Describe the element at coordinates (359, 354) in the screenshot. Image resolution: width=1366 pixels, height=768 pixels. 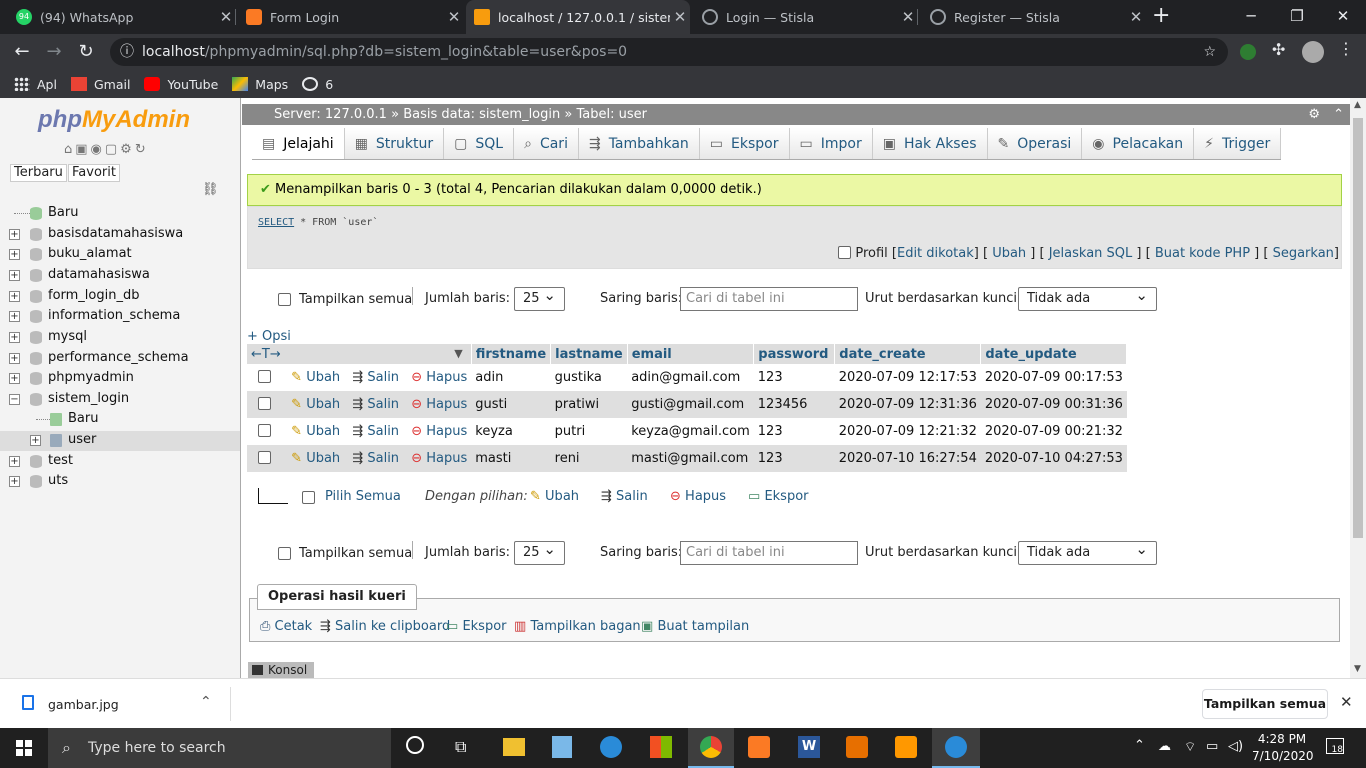
I see `column-arrows-header: ←T→ ▼` at that location.